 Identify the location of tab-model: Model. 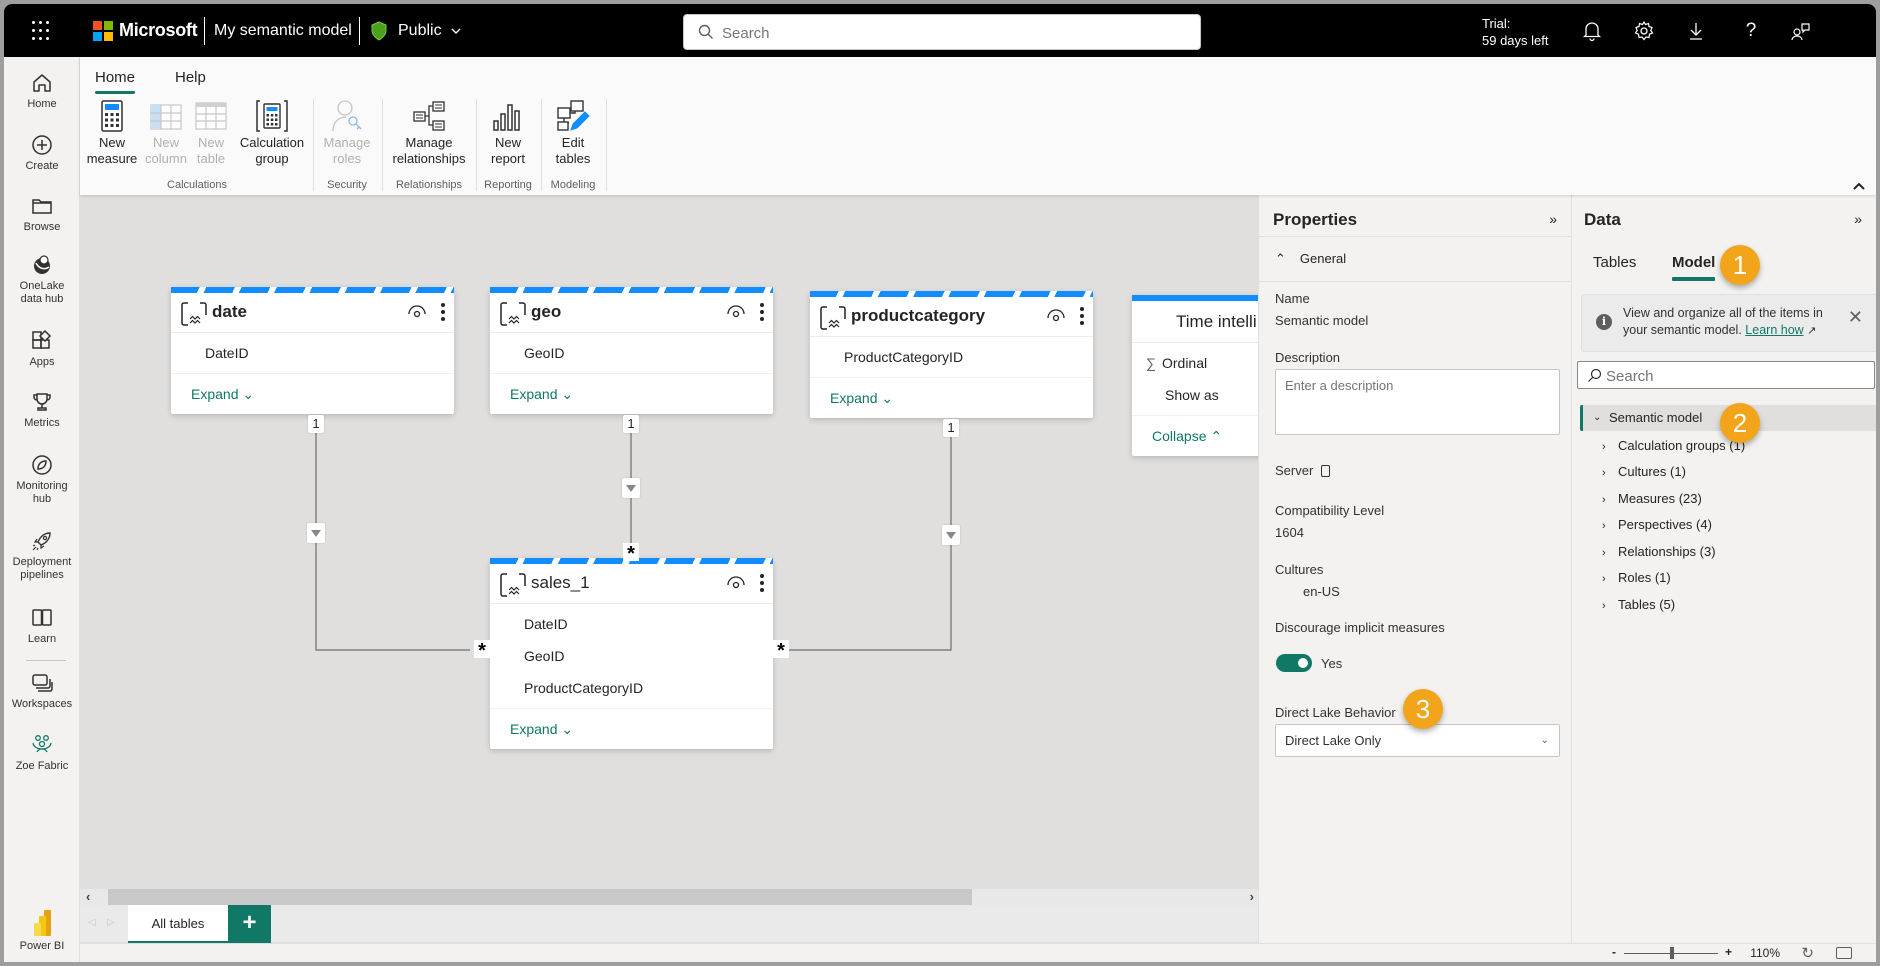
(1694, 267).